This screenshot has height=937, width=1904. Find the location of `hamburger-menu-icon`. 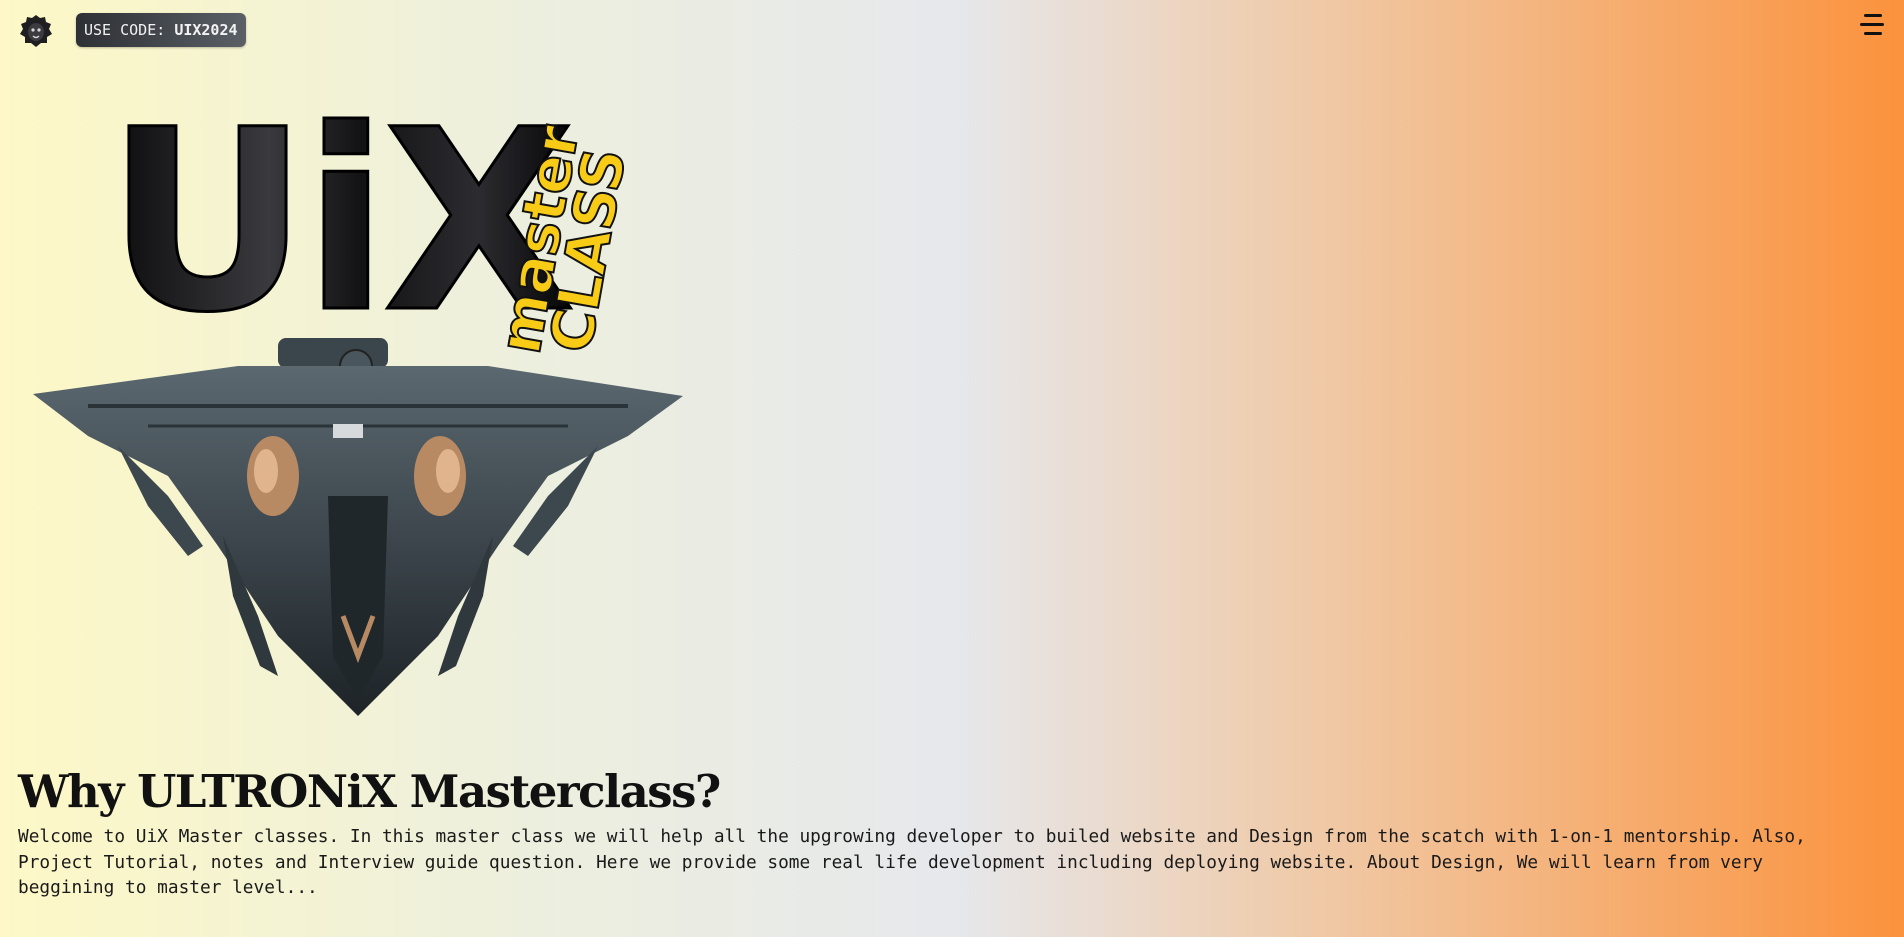

hamburger-menu-icon is located at coordinates (1872, 25).